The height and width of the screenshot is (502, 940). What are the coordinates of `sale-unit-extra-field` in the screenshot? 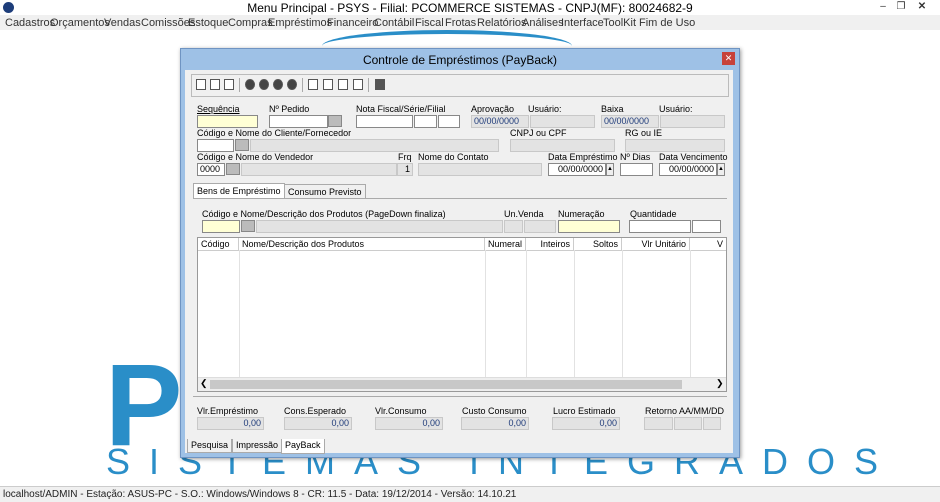 It's located at (540, 226).